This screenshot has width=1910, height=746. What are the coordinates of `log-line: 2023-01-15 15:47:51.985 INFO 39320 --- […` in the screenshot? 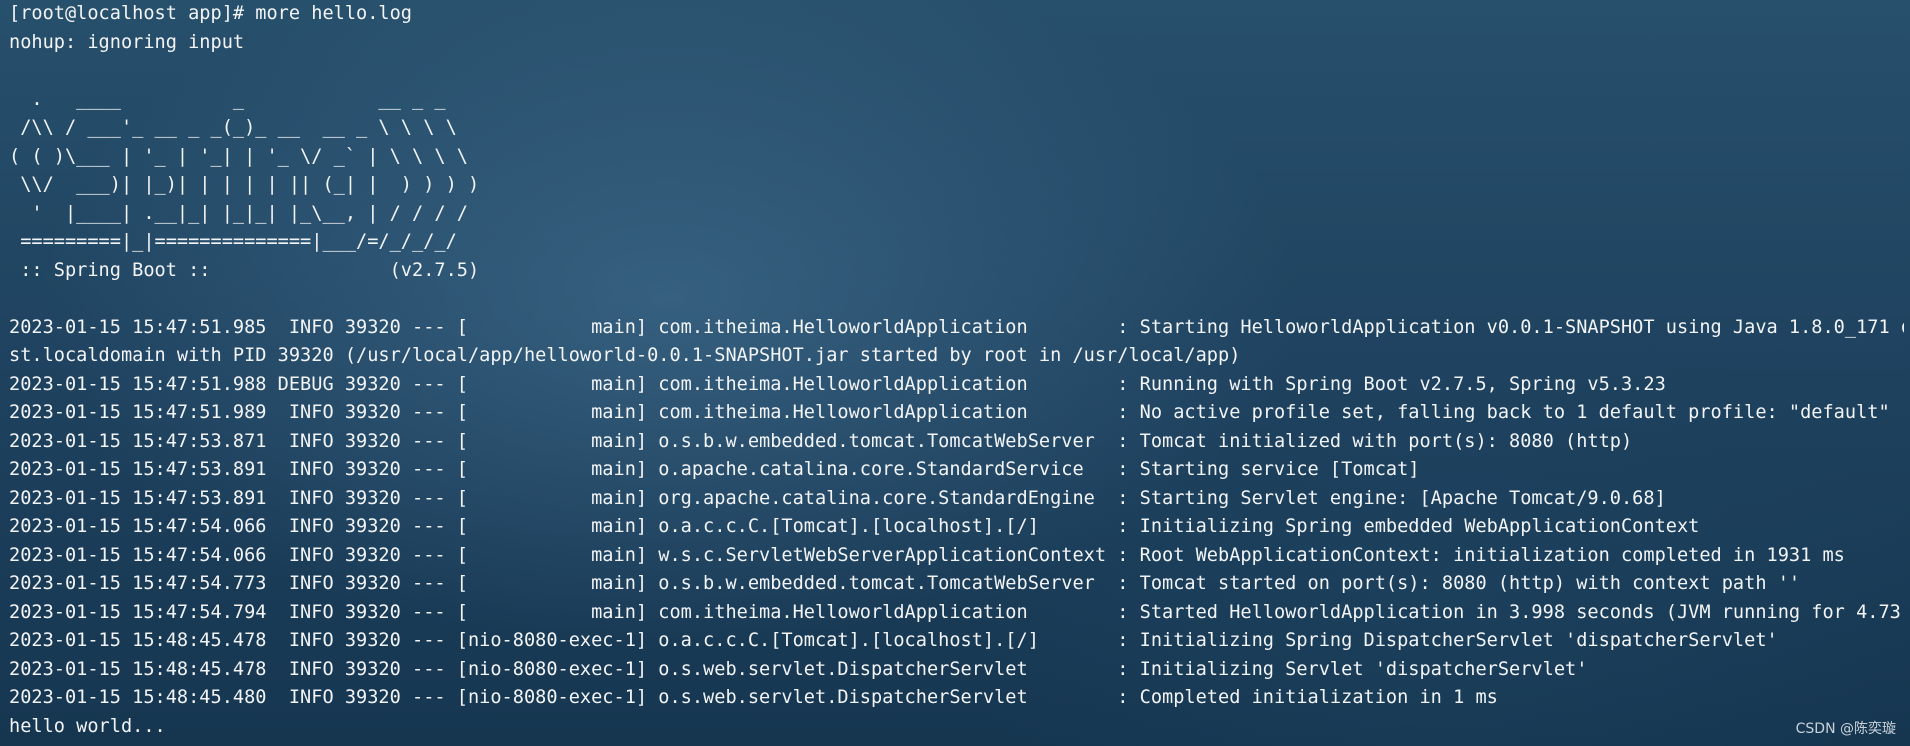 It's located at (956, 327).